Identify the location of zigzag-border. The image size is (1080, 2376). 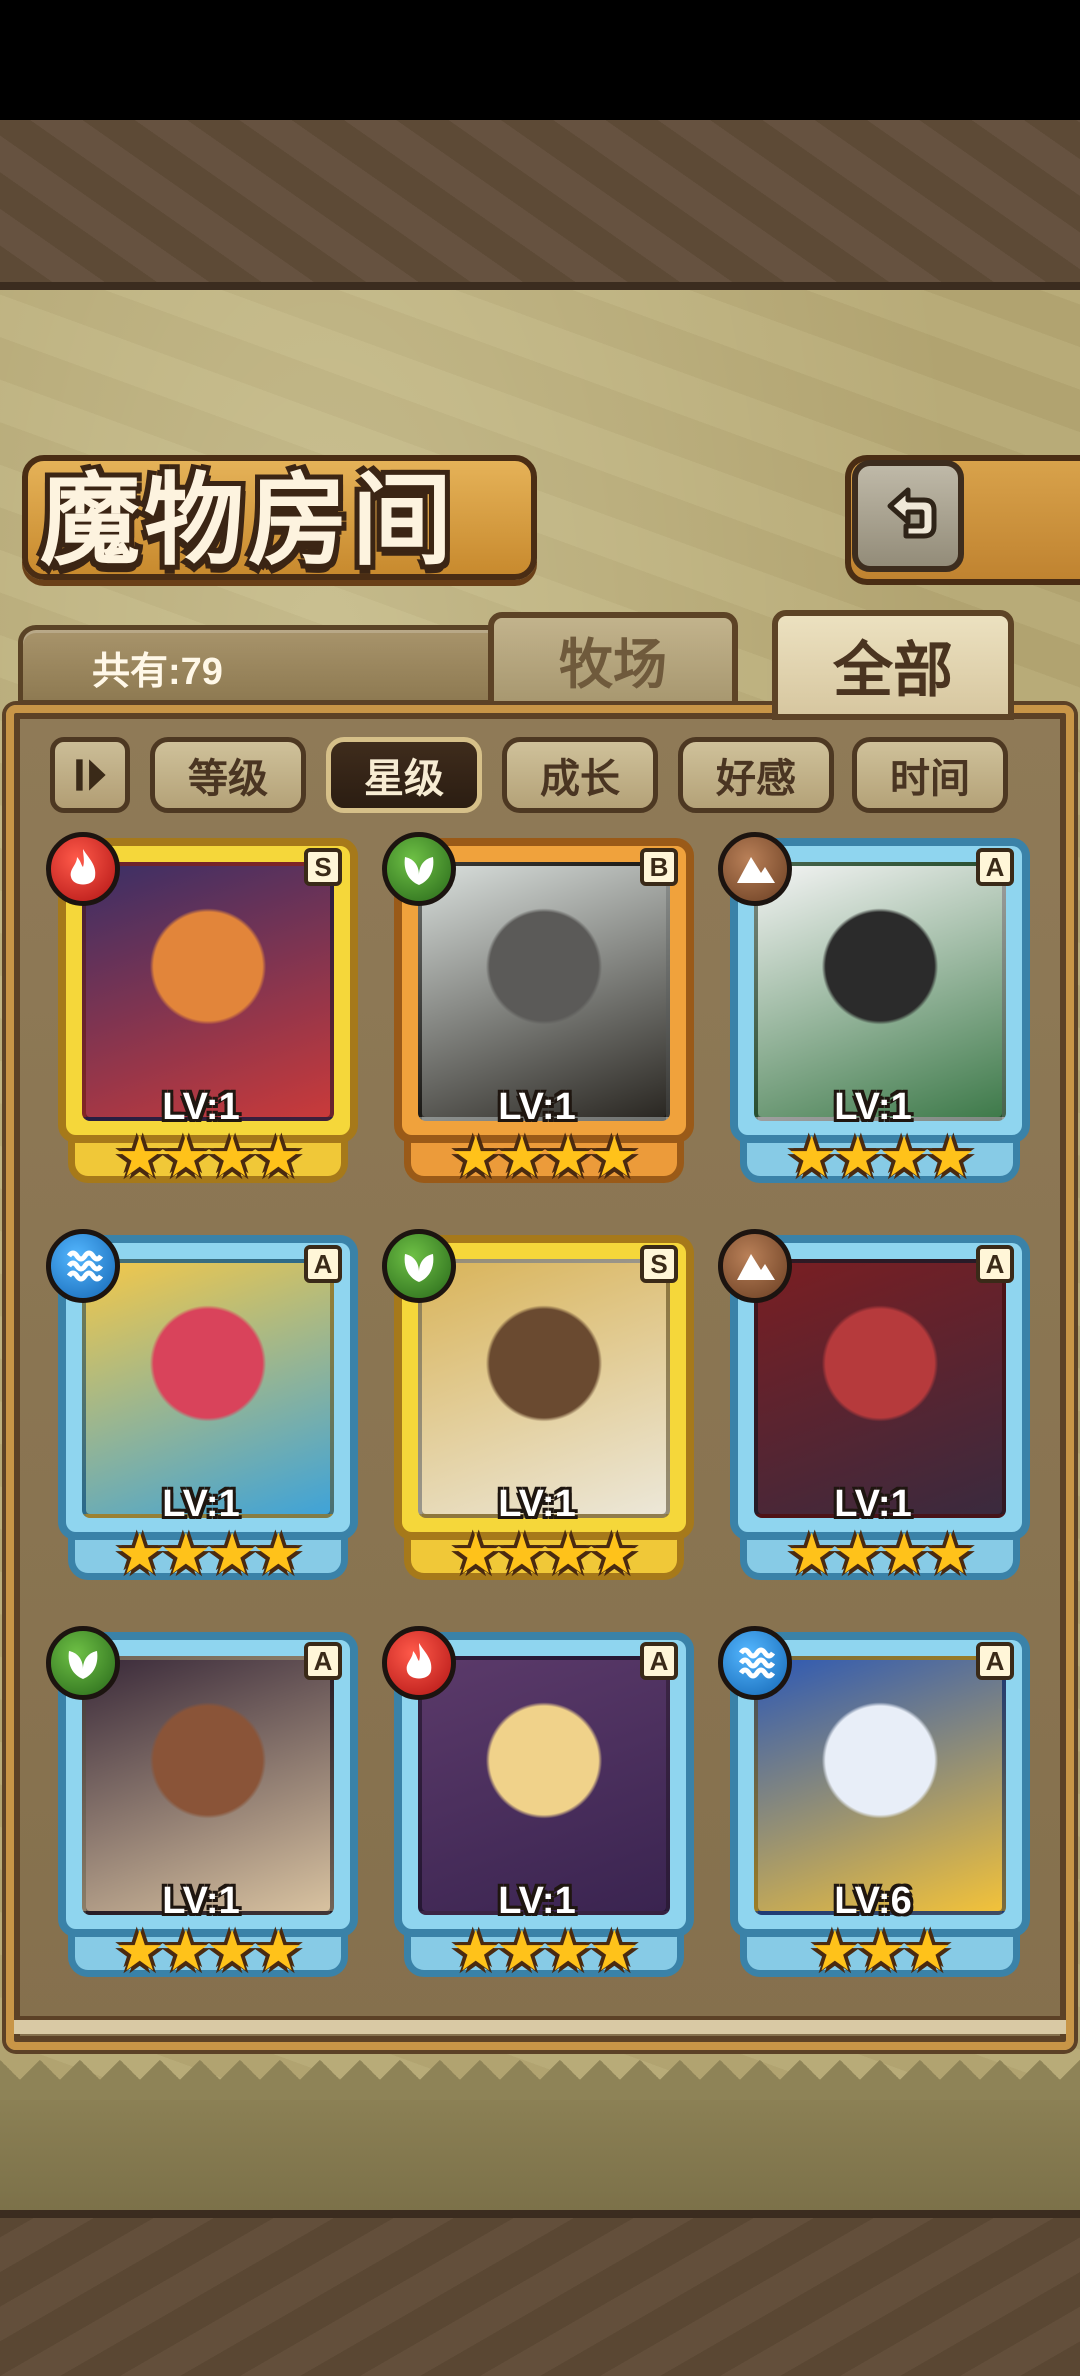
(540, 2135).